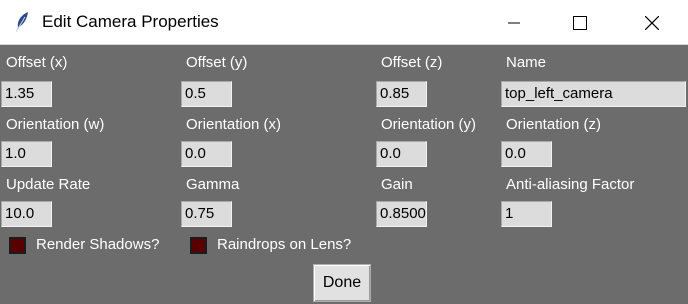  What do you see at coordinates (342, 283) in the screenshot?
I see `done-button: Done` at bounding box center [342, 283].